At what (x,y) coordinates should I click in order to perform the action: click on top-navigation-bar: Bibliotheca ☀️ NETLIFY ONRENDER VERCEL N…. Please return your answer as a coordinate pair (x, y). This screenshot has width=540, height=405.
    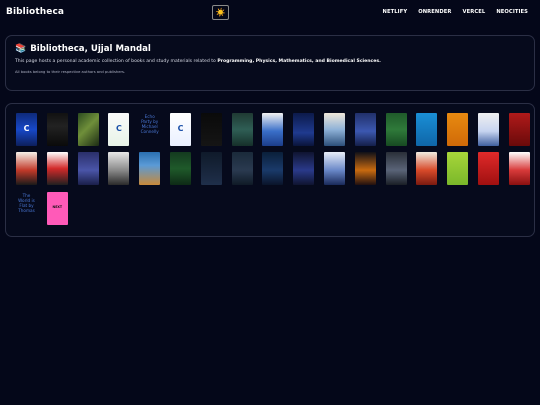
    Looking at the image, I should click on (270, 13).